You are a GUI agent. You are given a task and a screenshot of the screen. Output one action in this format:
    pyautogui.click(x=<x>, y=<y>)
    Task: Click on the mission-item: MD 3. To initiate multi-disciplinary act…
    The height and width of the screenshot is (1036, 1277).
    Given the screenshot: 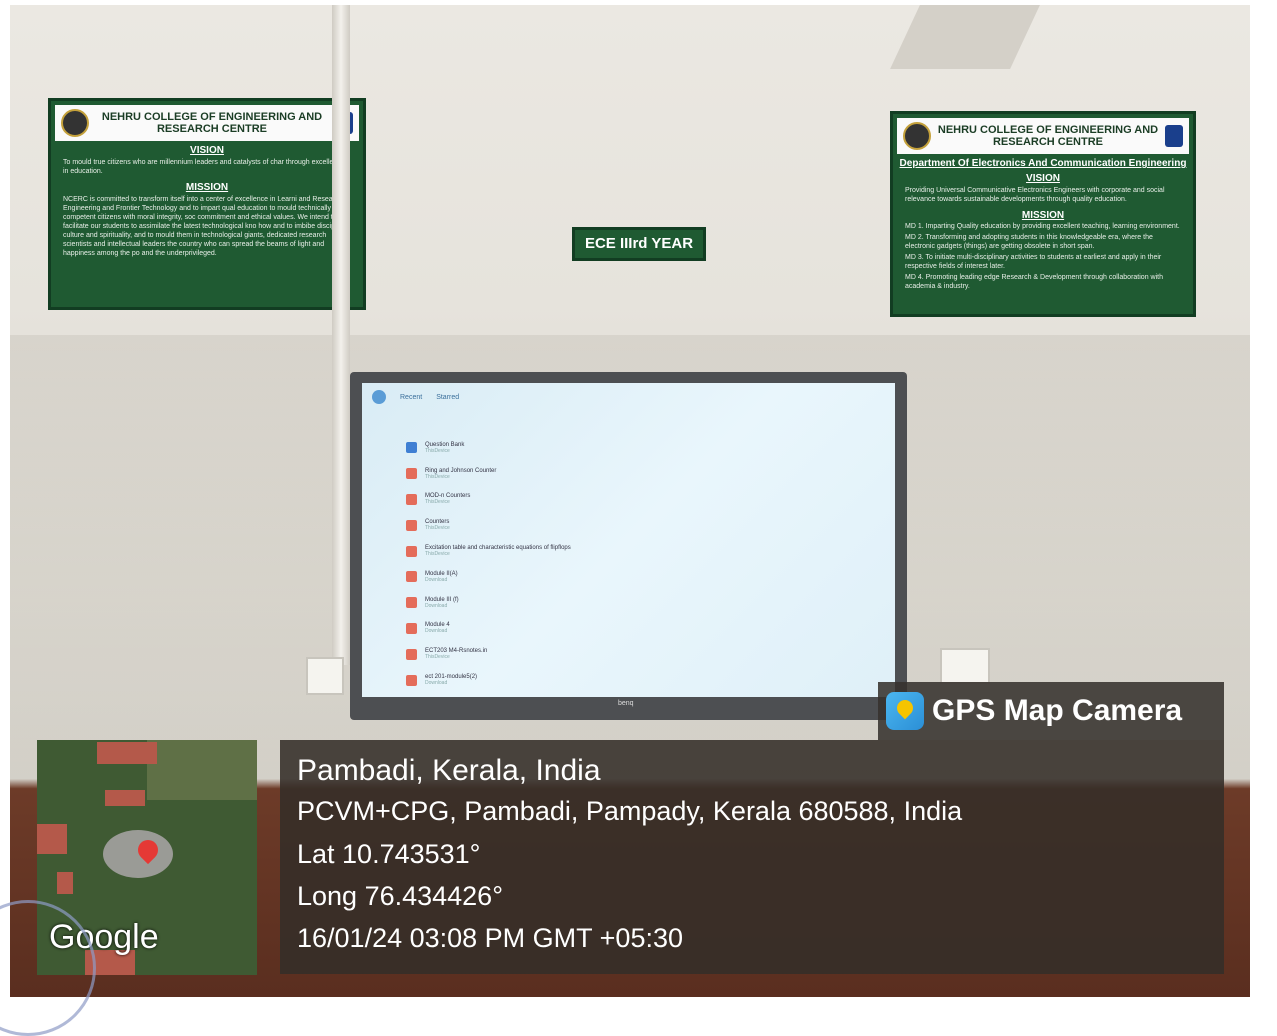 What is the action you would take?
    pyautogui.click(x=1033, y=262)
    